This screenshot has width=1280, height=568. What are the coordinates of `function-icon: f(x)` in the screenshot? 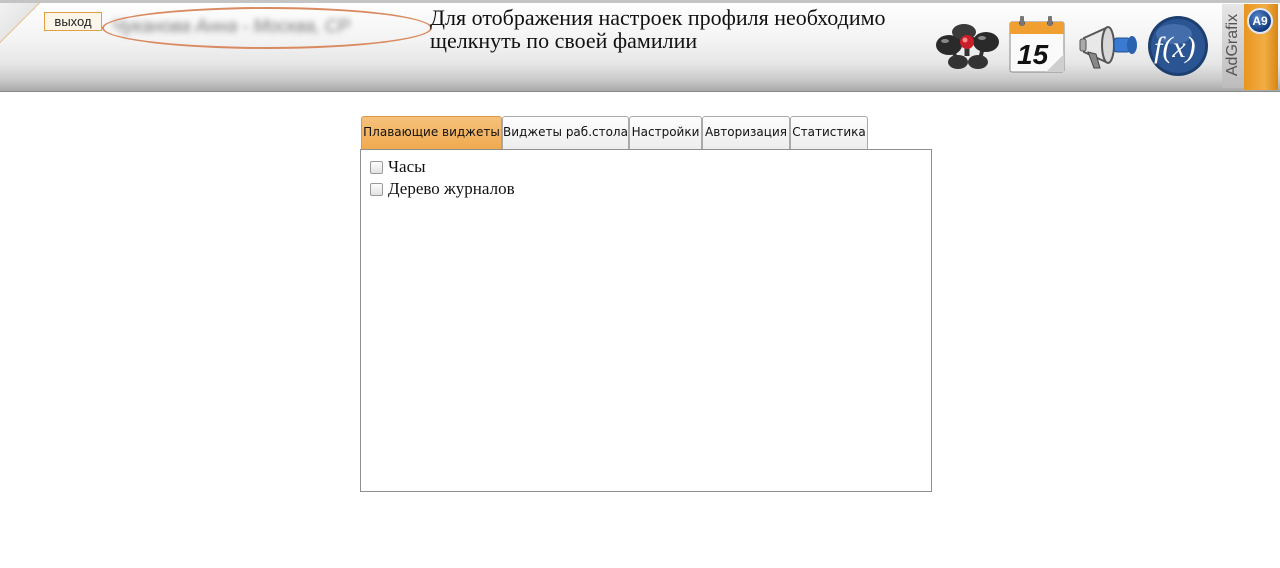 It's located at (1179, 46).